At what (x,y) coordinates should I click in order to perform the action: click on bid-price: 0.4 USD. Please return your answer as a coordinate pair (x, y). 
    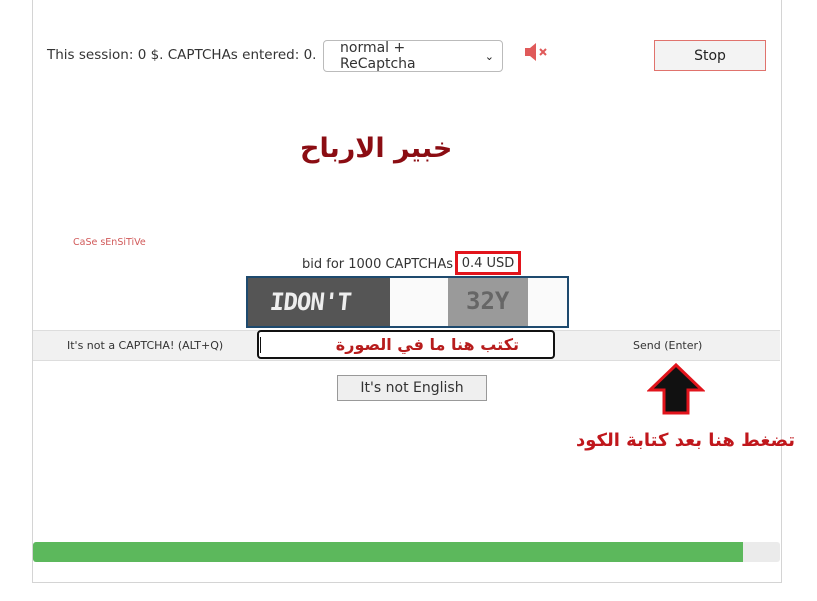
    Looking at the image, I should click on (488, 263).